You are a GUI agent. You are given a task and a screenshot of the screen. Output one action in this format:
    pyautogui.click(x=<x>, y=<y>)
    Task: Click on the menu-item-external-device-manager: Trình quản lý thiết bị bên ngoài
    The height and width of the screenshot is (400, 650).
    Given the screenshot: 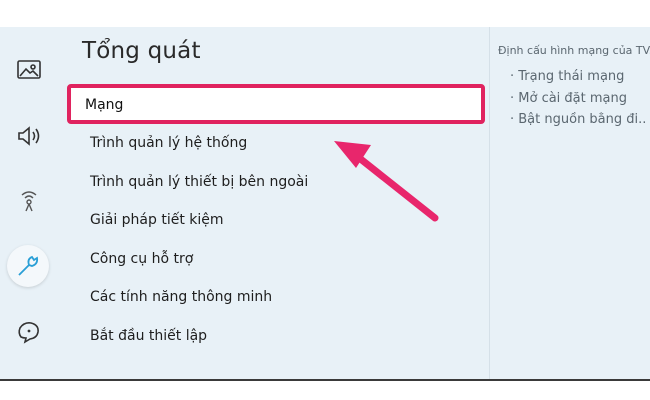 What is the action you would take?
    pyautogui.click(x=199, y=182)
    